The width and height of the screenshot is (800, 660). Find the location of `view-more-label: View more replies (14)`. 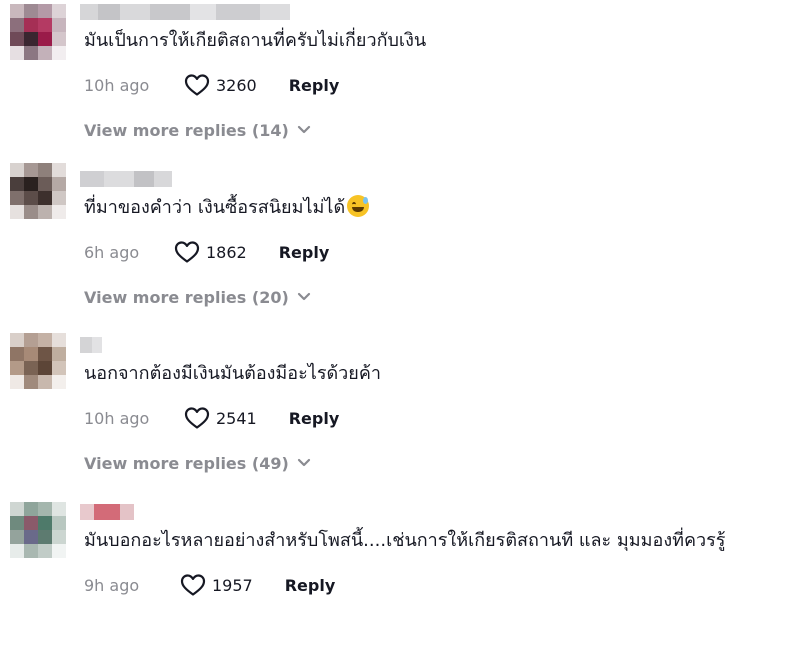

view-more-label: View more replies (14) is located at coordinates (186, 130).